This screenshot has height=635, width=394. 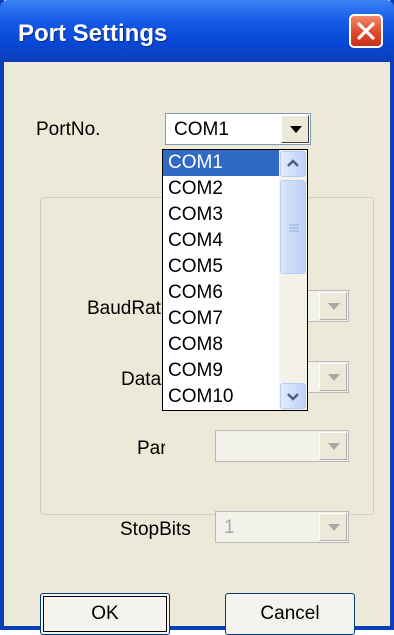 I want to click on grip-icon, so click(x=294, y=228).